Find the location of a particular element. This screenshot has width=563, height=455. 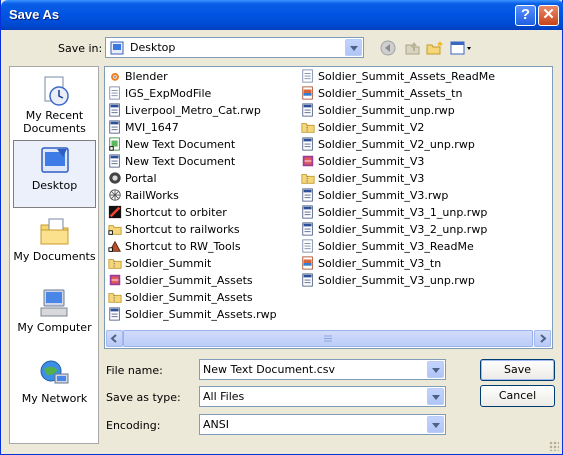

save-in-value: Desktop is located at coordinates (153, 47).